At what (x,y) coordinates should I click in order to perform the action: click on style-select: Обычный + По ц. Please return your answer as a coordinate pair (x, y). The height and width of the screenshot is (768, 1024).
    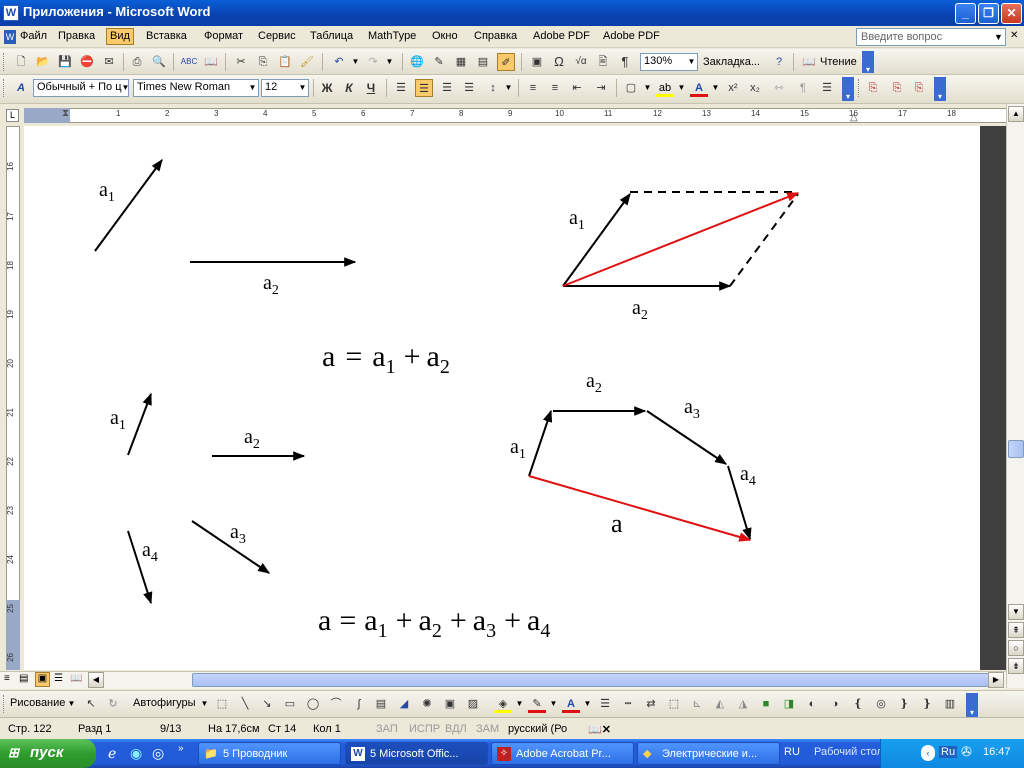
    Looking at the image, I should click on (81, 88).